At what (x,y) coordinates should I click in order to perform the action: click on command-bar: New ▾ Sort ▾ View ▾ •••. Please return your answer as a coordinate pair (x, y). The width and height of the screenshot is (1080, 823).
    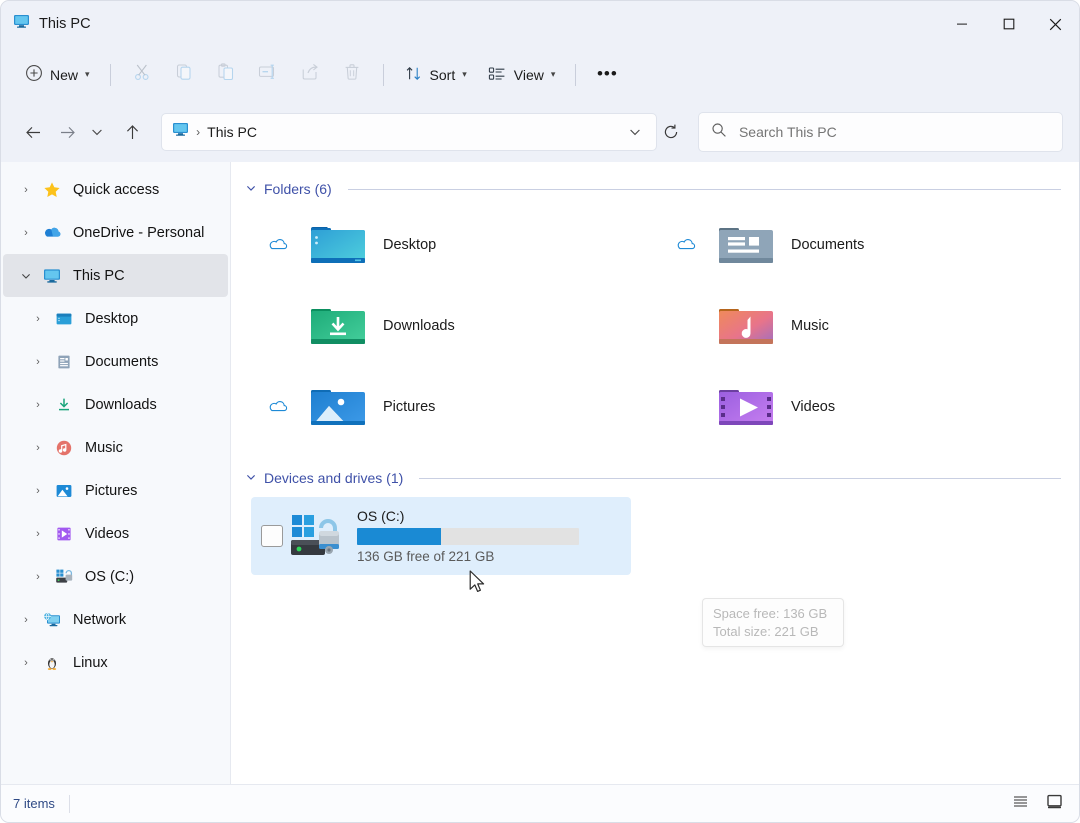
    Looking at the image, I should click on (540, 74).